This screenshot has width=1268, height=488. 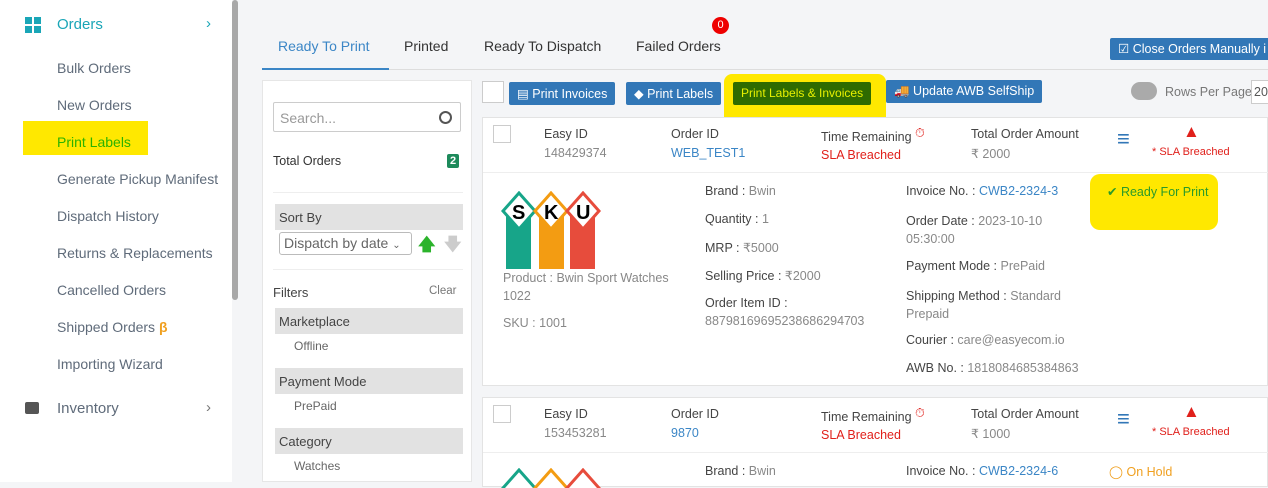 I want to click on product-name: Product : Bwin Sport Watches 1022, so click(x=593, y=287).